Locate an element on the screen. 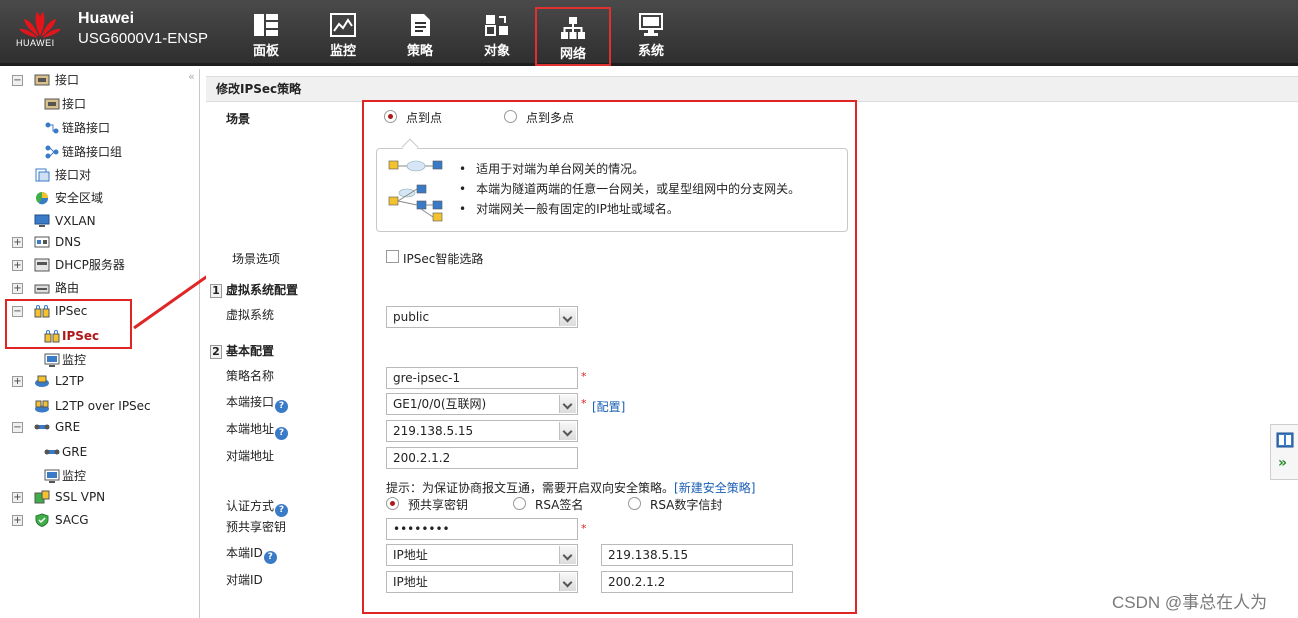  smart-route-label: IPSec智能选路 is located at coordinates (443, 258).